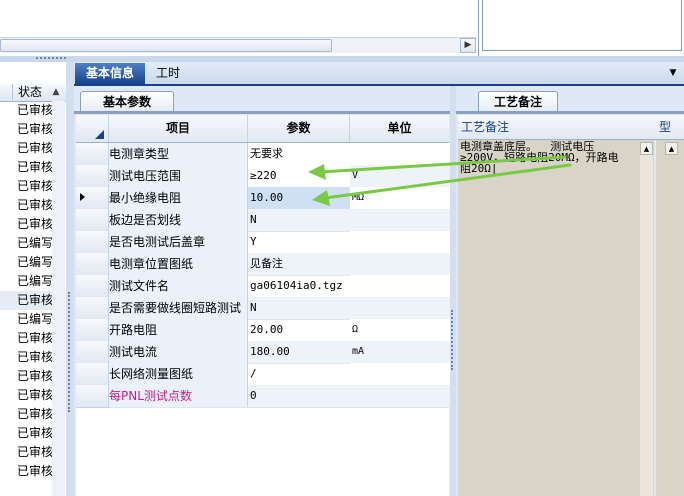 This screenshot has height=496, width=684. I want to click on cell-item: 板边是否划线, so click(178, 220).